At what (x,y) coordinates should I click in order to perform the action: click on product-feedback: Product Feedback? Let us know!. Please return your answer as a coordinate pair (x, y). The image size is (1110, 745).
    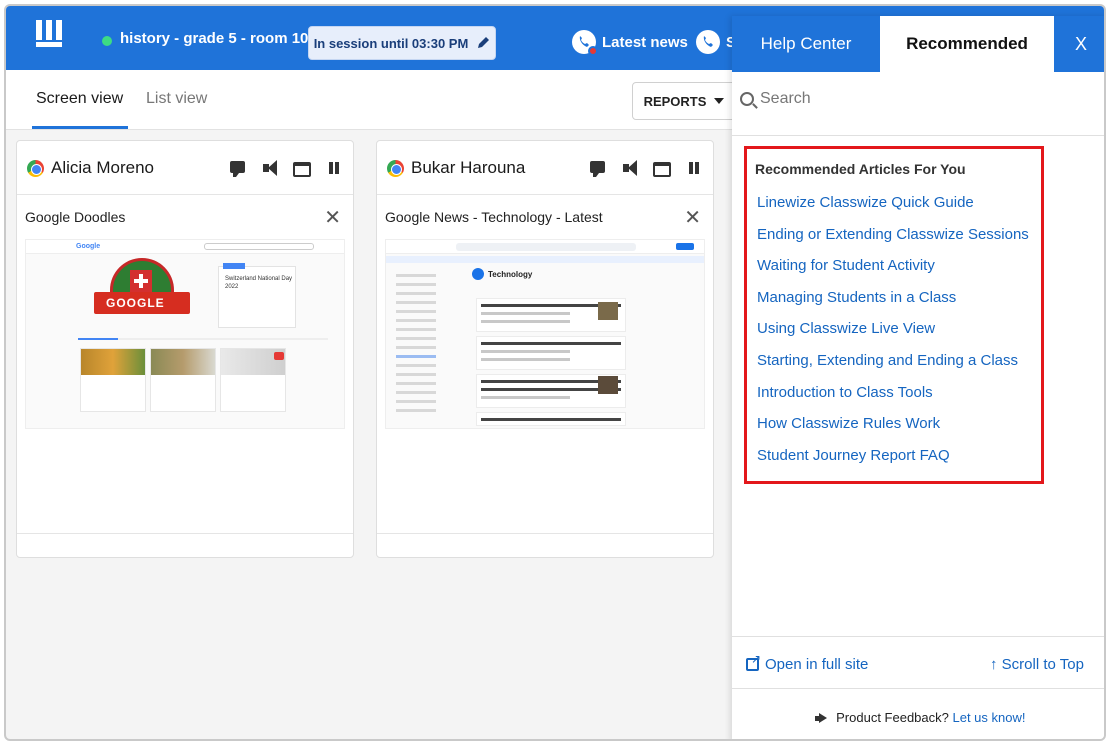
    Looking at the image, I should click on (918, 717).